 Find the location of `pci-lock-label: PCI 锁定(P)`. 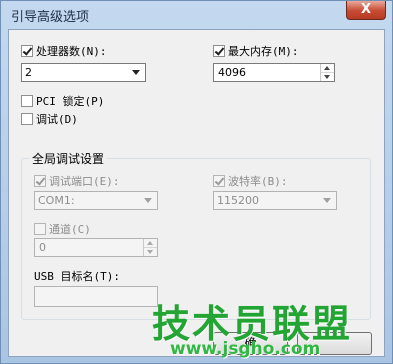

pci-lock-label: PCI 锁定(P) is located at coordinates (70, 101).